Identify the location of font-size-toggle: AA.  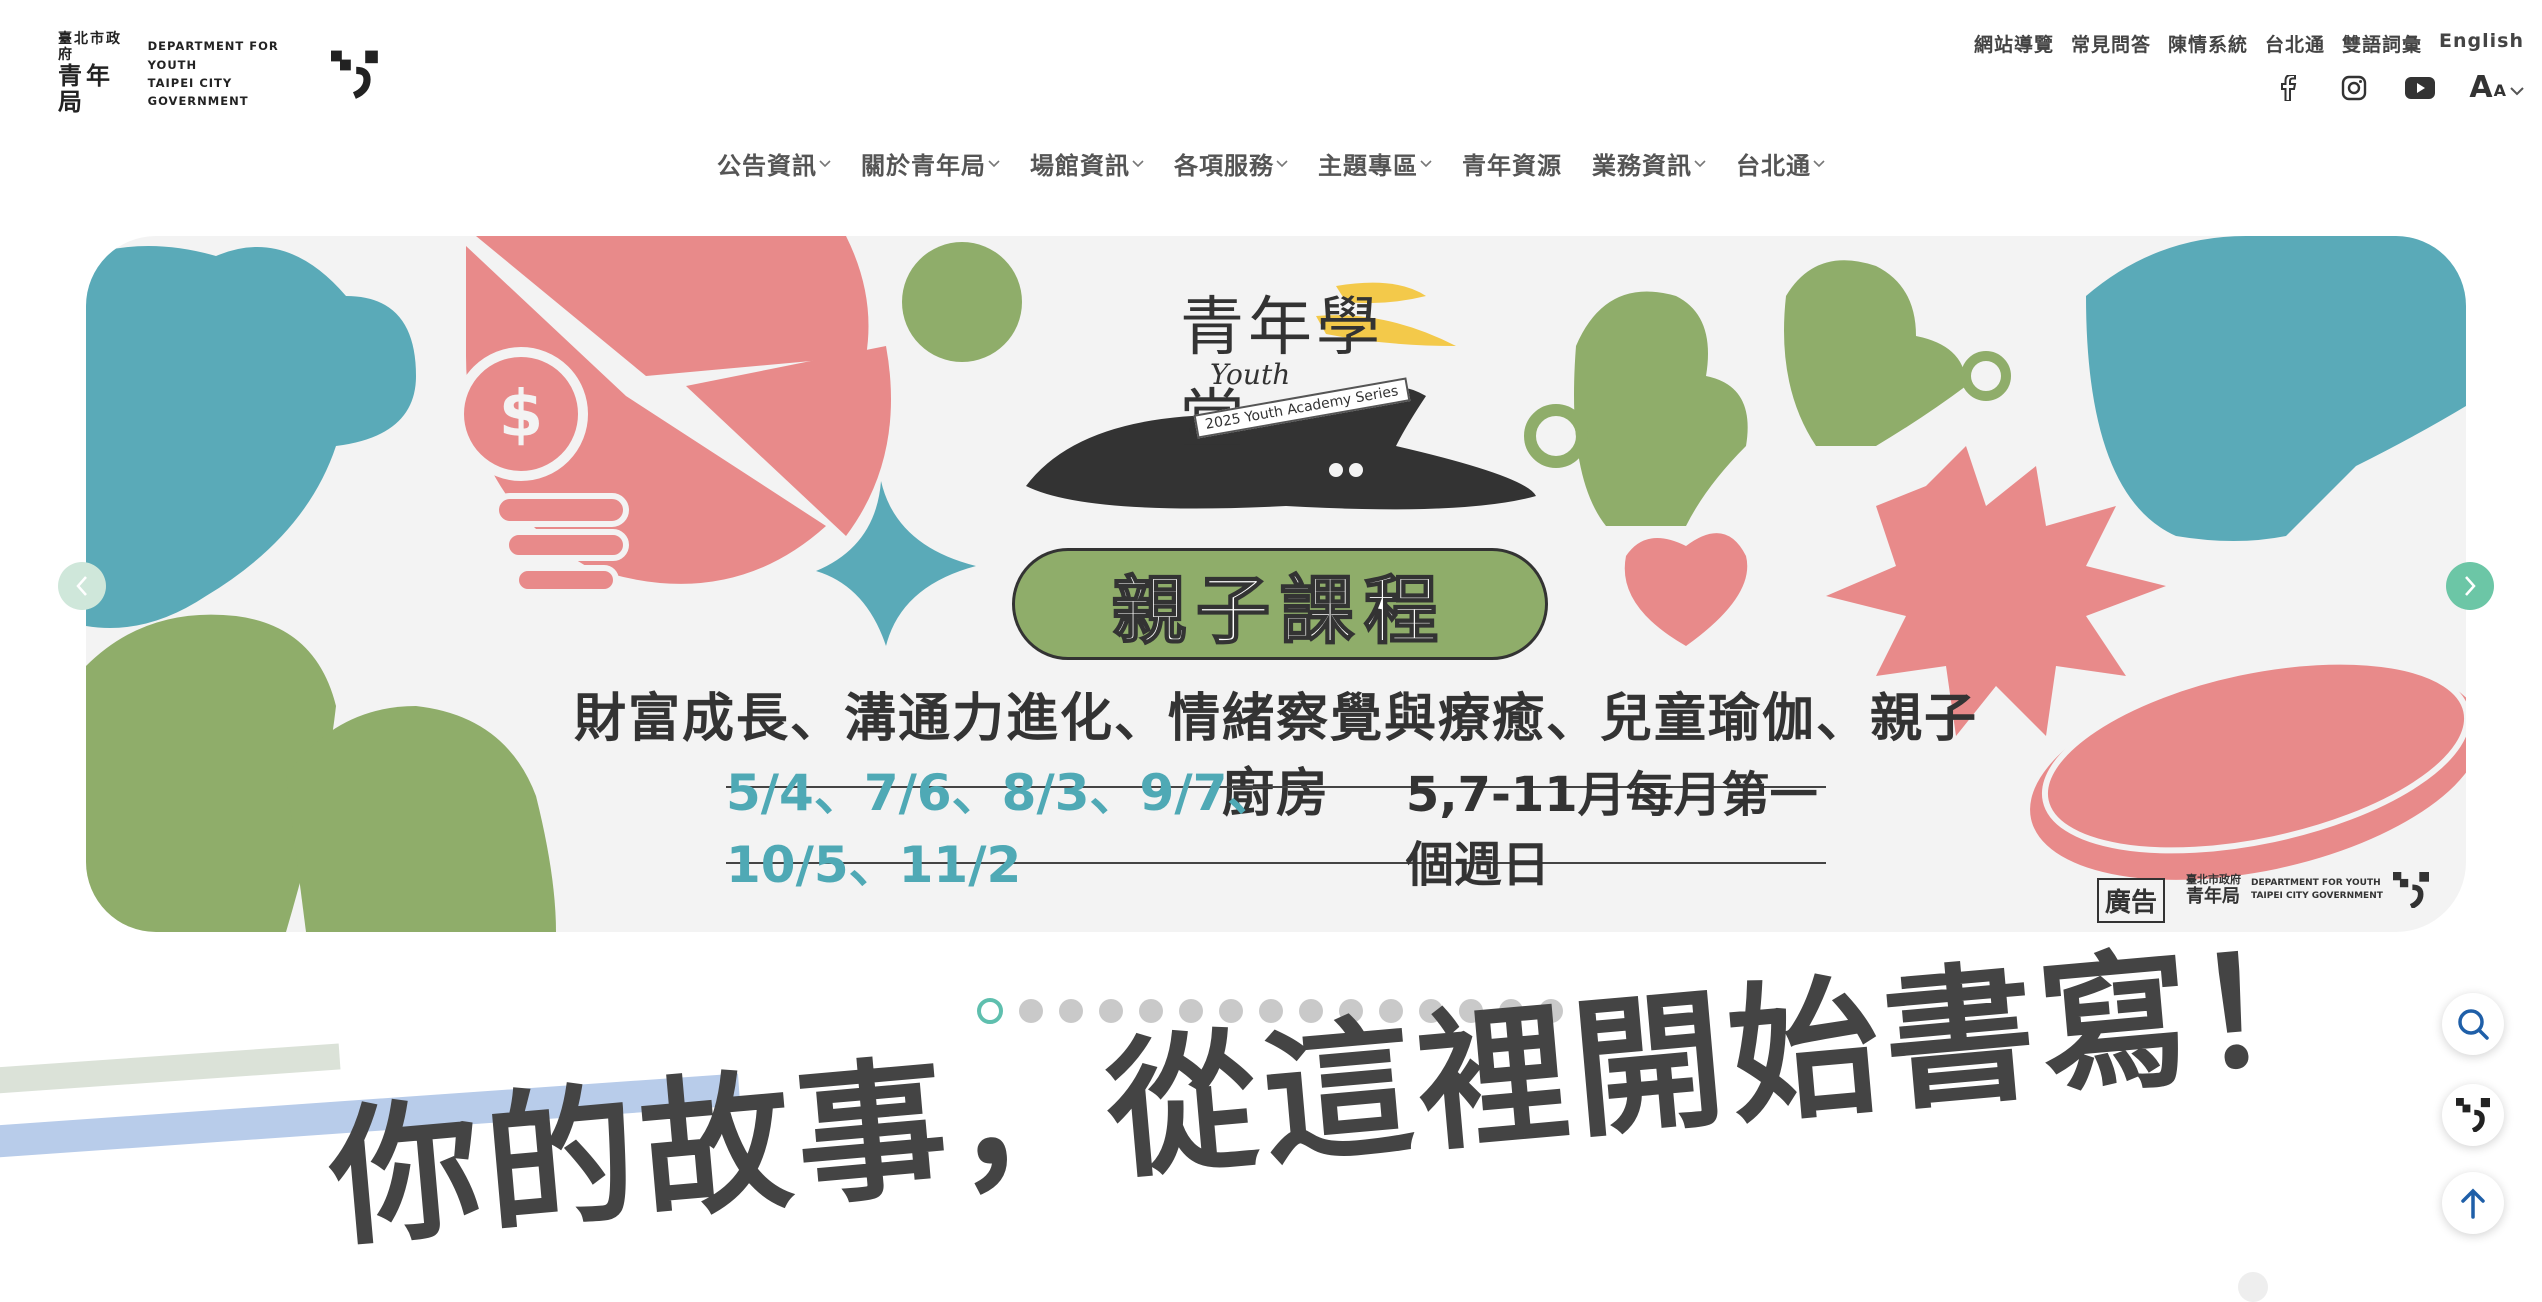
(2496, 87).